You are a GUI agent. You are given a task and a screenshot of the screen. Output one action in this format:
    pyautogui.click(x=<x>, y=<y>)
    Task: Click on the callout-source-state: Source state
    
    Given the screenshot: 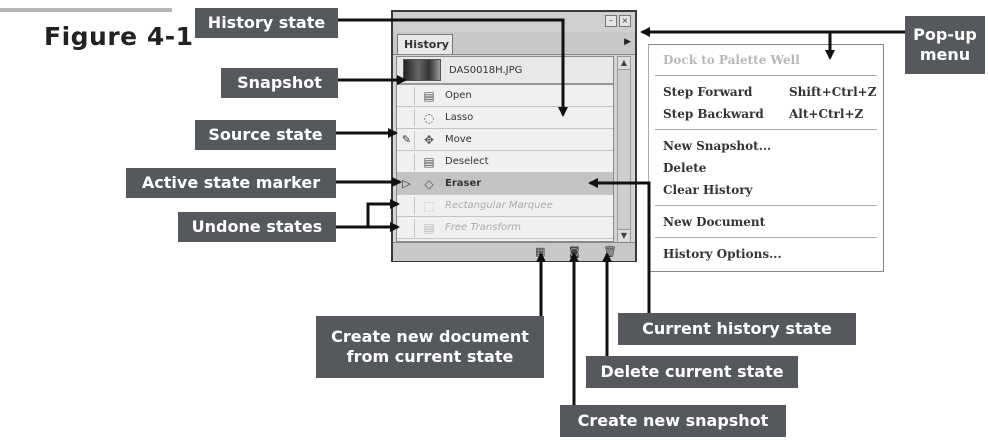 What is the action you would take?
    pyautogui.click(x=265, y=135)
    